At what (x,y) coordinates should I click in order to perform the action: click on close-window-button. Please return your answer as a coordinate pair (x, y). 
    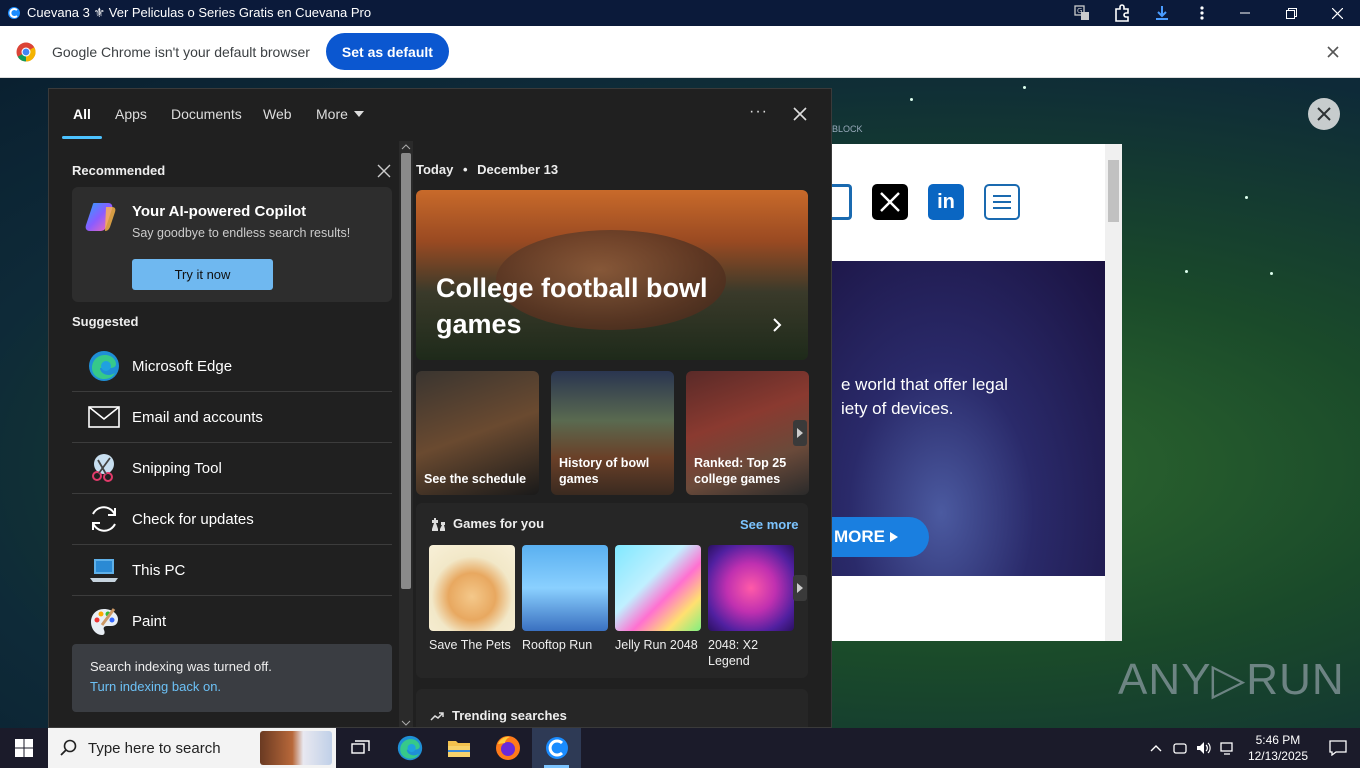
    Looking at the image, I should click on (1337, 13).